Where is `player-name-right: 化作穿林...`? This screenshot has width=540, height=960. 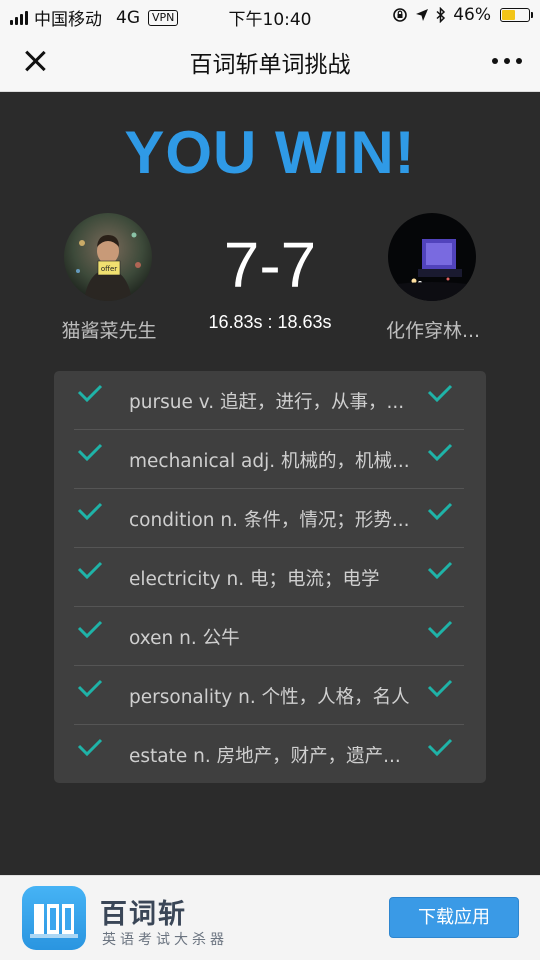 player-name-right: 化作穿林... is located at coordinates (433, 331).